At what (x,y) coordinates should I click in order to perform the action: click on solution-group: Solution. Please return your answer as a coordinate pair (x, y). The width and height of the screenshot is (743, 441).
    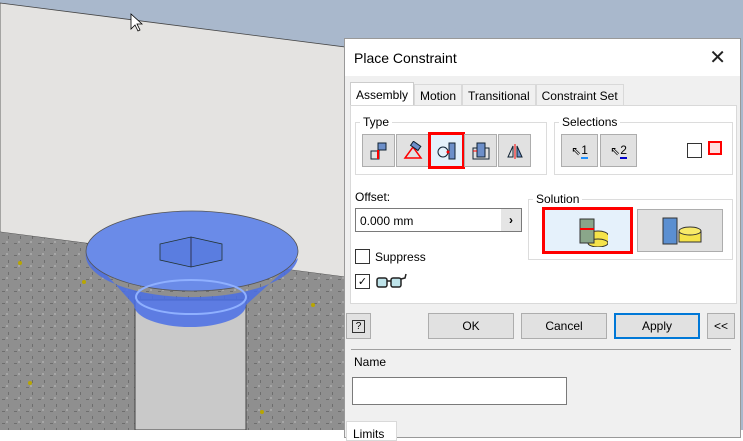
    Looking at the image, I should click on (630, 226).